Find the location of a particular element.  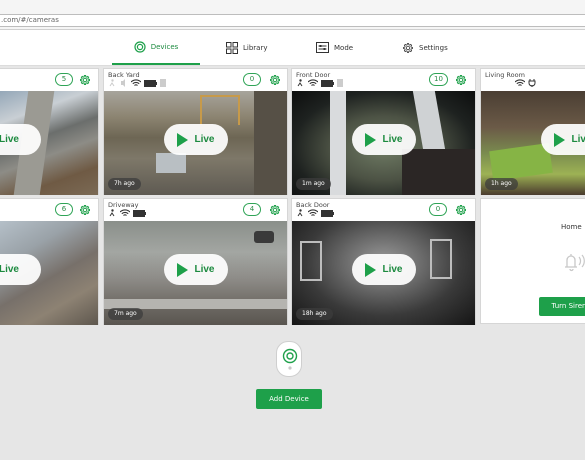

camera-card-back-yard: Back Yard 0 Live 7h ago is located at coordinates (195, 131).